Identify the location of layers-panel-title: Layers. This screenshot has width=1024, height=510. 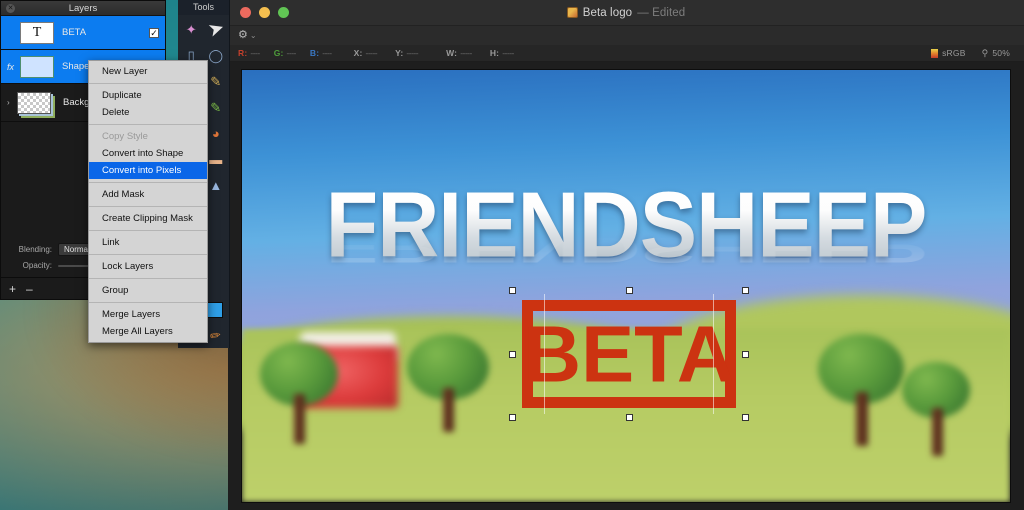
(83, 8).